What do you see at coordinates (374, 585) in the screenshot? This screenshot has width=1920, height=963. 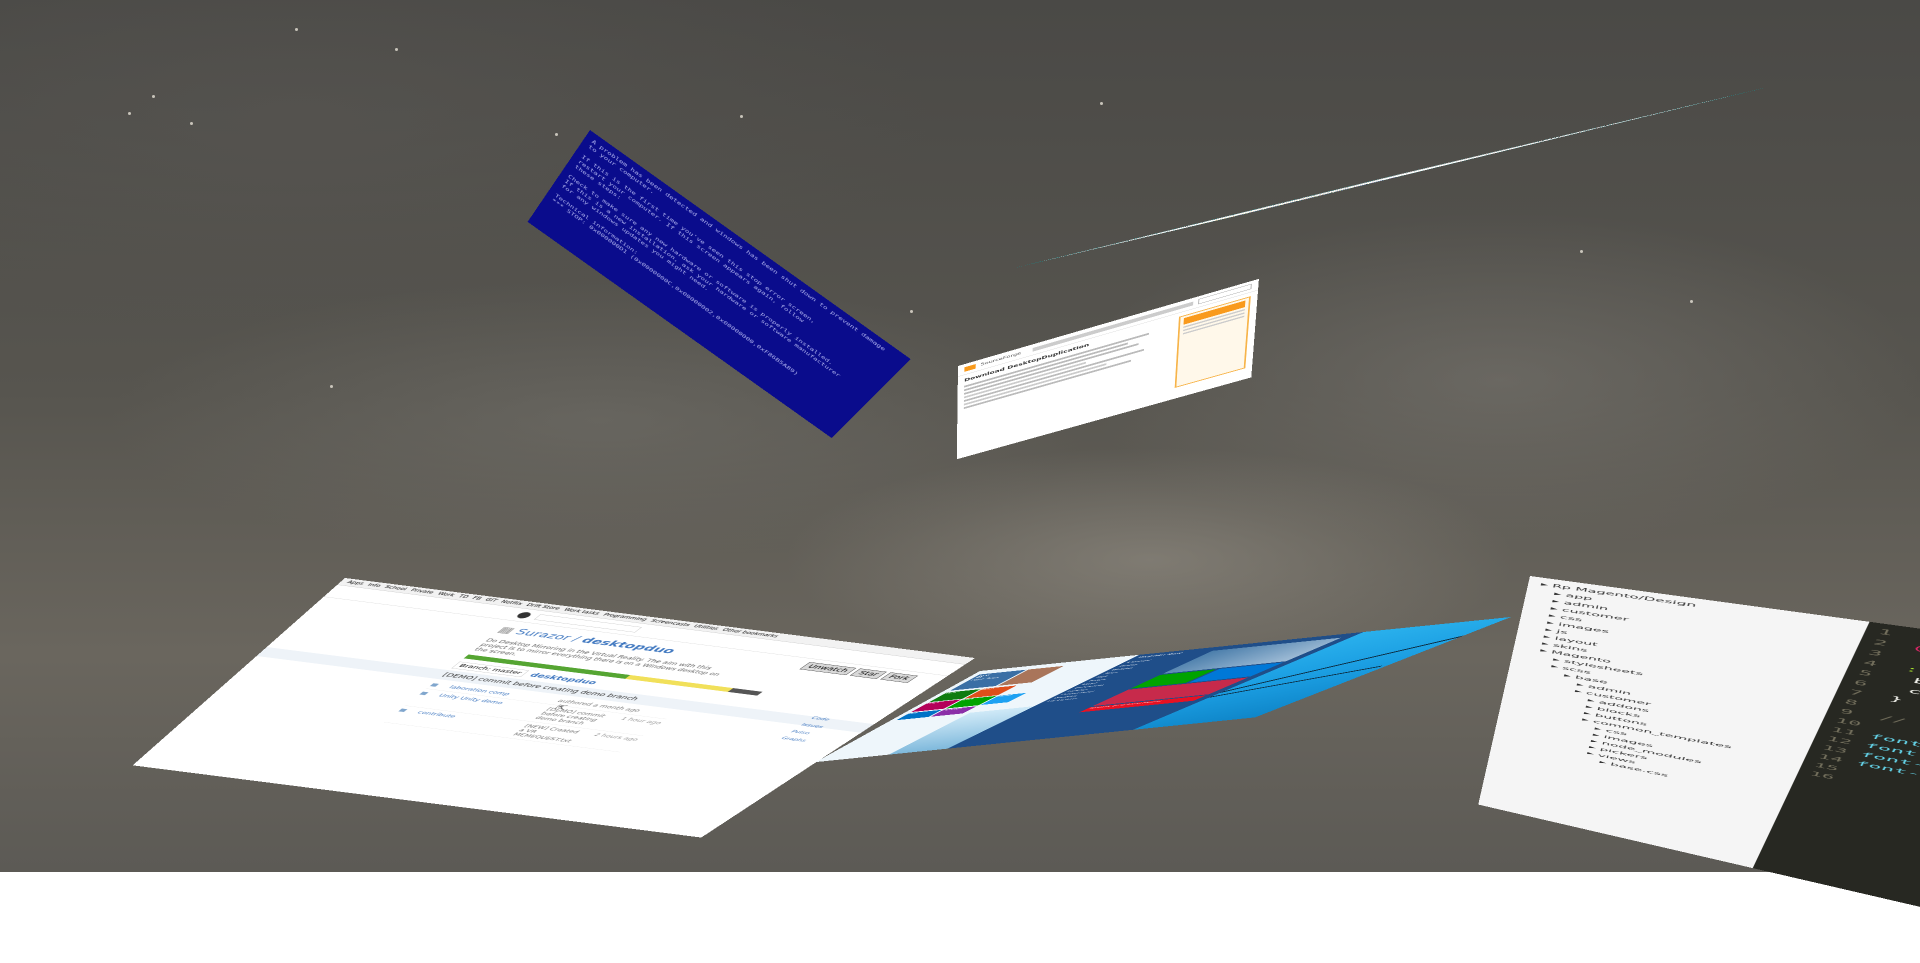 I see `bookmark-item: Info` at bounding box center [374, 585].